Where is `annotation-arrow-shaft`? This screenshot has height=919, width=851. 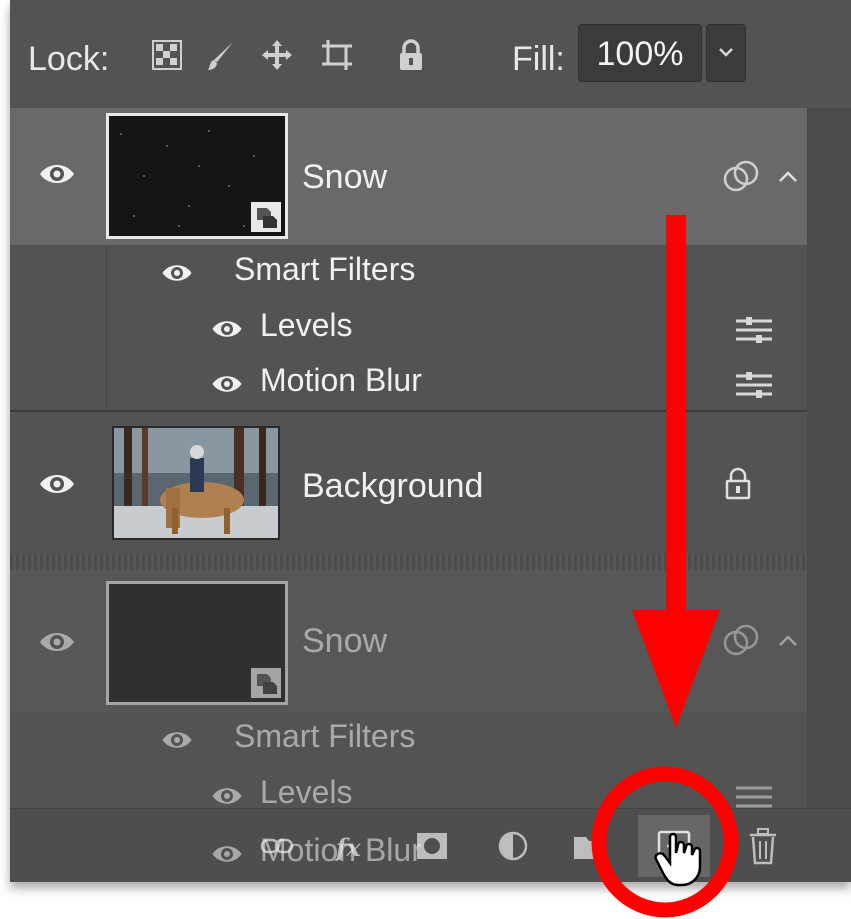
annotation-arrow-shaft is located at coordinates (676, 430).